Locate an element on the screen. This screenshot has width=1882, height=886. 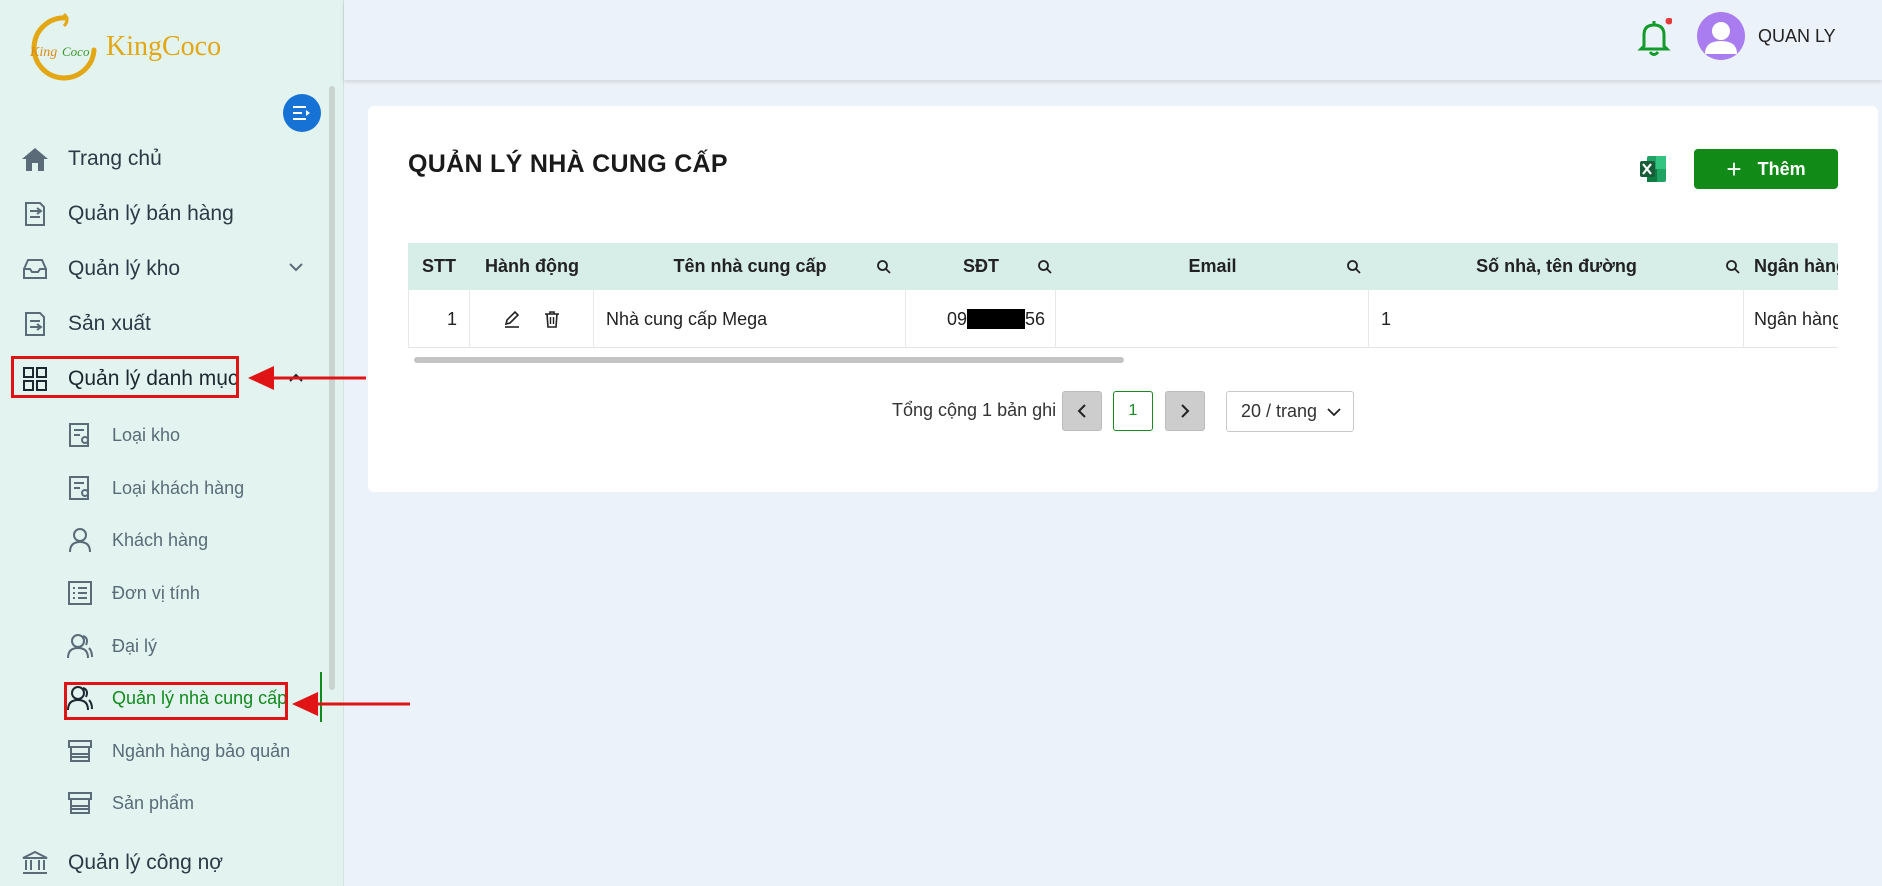
sidebar-subitem-customers: Khách hàng is located at coordinates (137, 540).